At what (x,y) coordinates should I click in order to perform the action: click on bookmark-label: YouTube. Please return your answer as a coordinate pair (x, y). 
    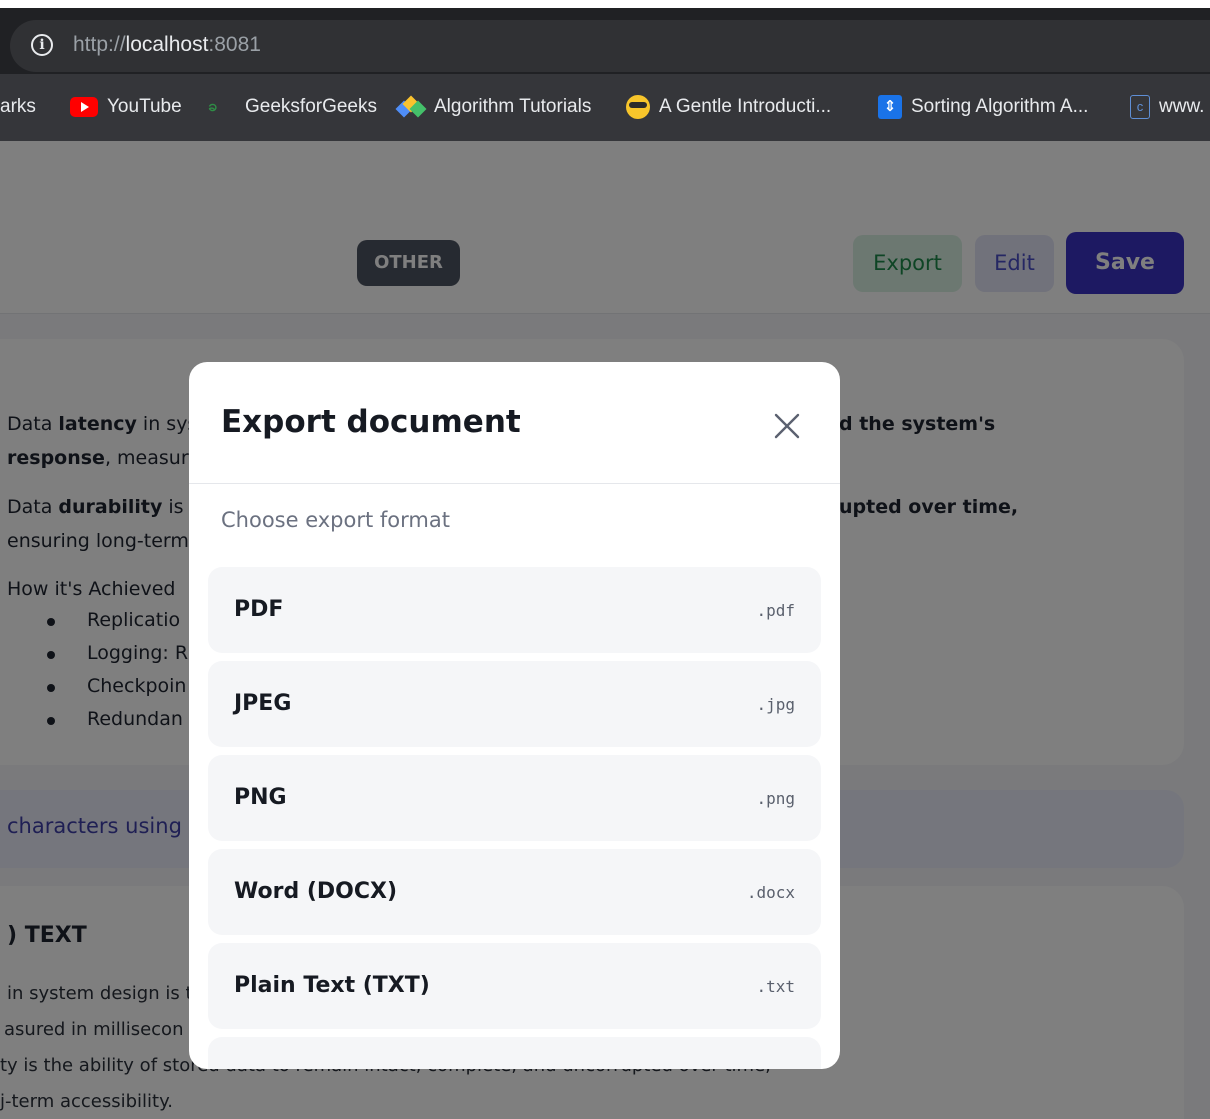
    Looking at the image, I should click on (144, 106).